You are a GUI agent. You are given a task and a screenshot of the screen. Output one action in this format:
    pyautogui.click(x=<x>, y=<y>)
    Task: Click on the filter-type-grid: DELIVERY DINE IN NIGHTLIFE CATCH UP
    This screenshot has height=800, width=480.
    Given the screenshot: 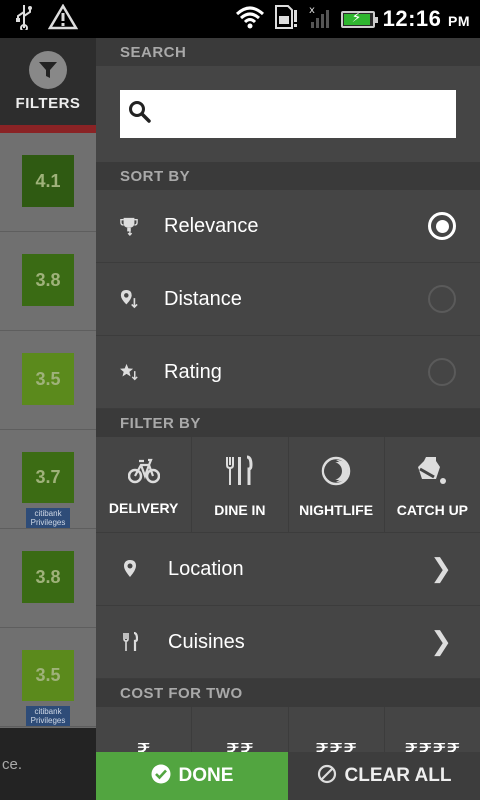 What is the action you would take?
    pyautogui.click(x=288, y=485)
    